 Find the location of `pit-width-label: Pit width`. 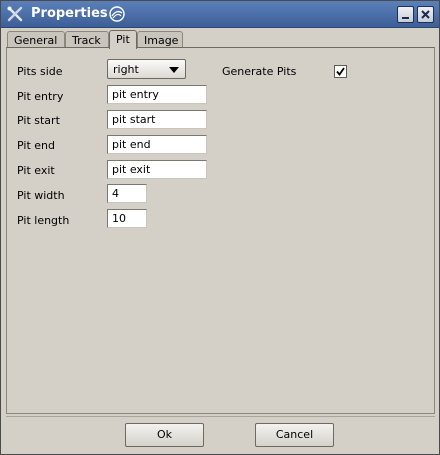

pit-width-label: Pit width is located at coordinates (41, 195).